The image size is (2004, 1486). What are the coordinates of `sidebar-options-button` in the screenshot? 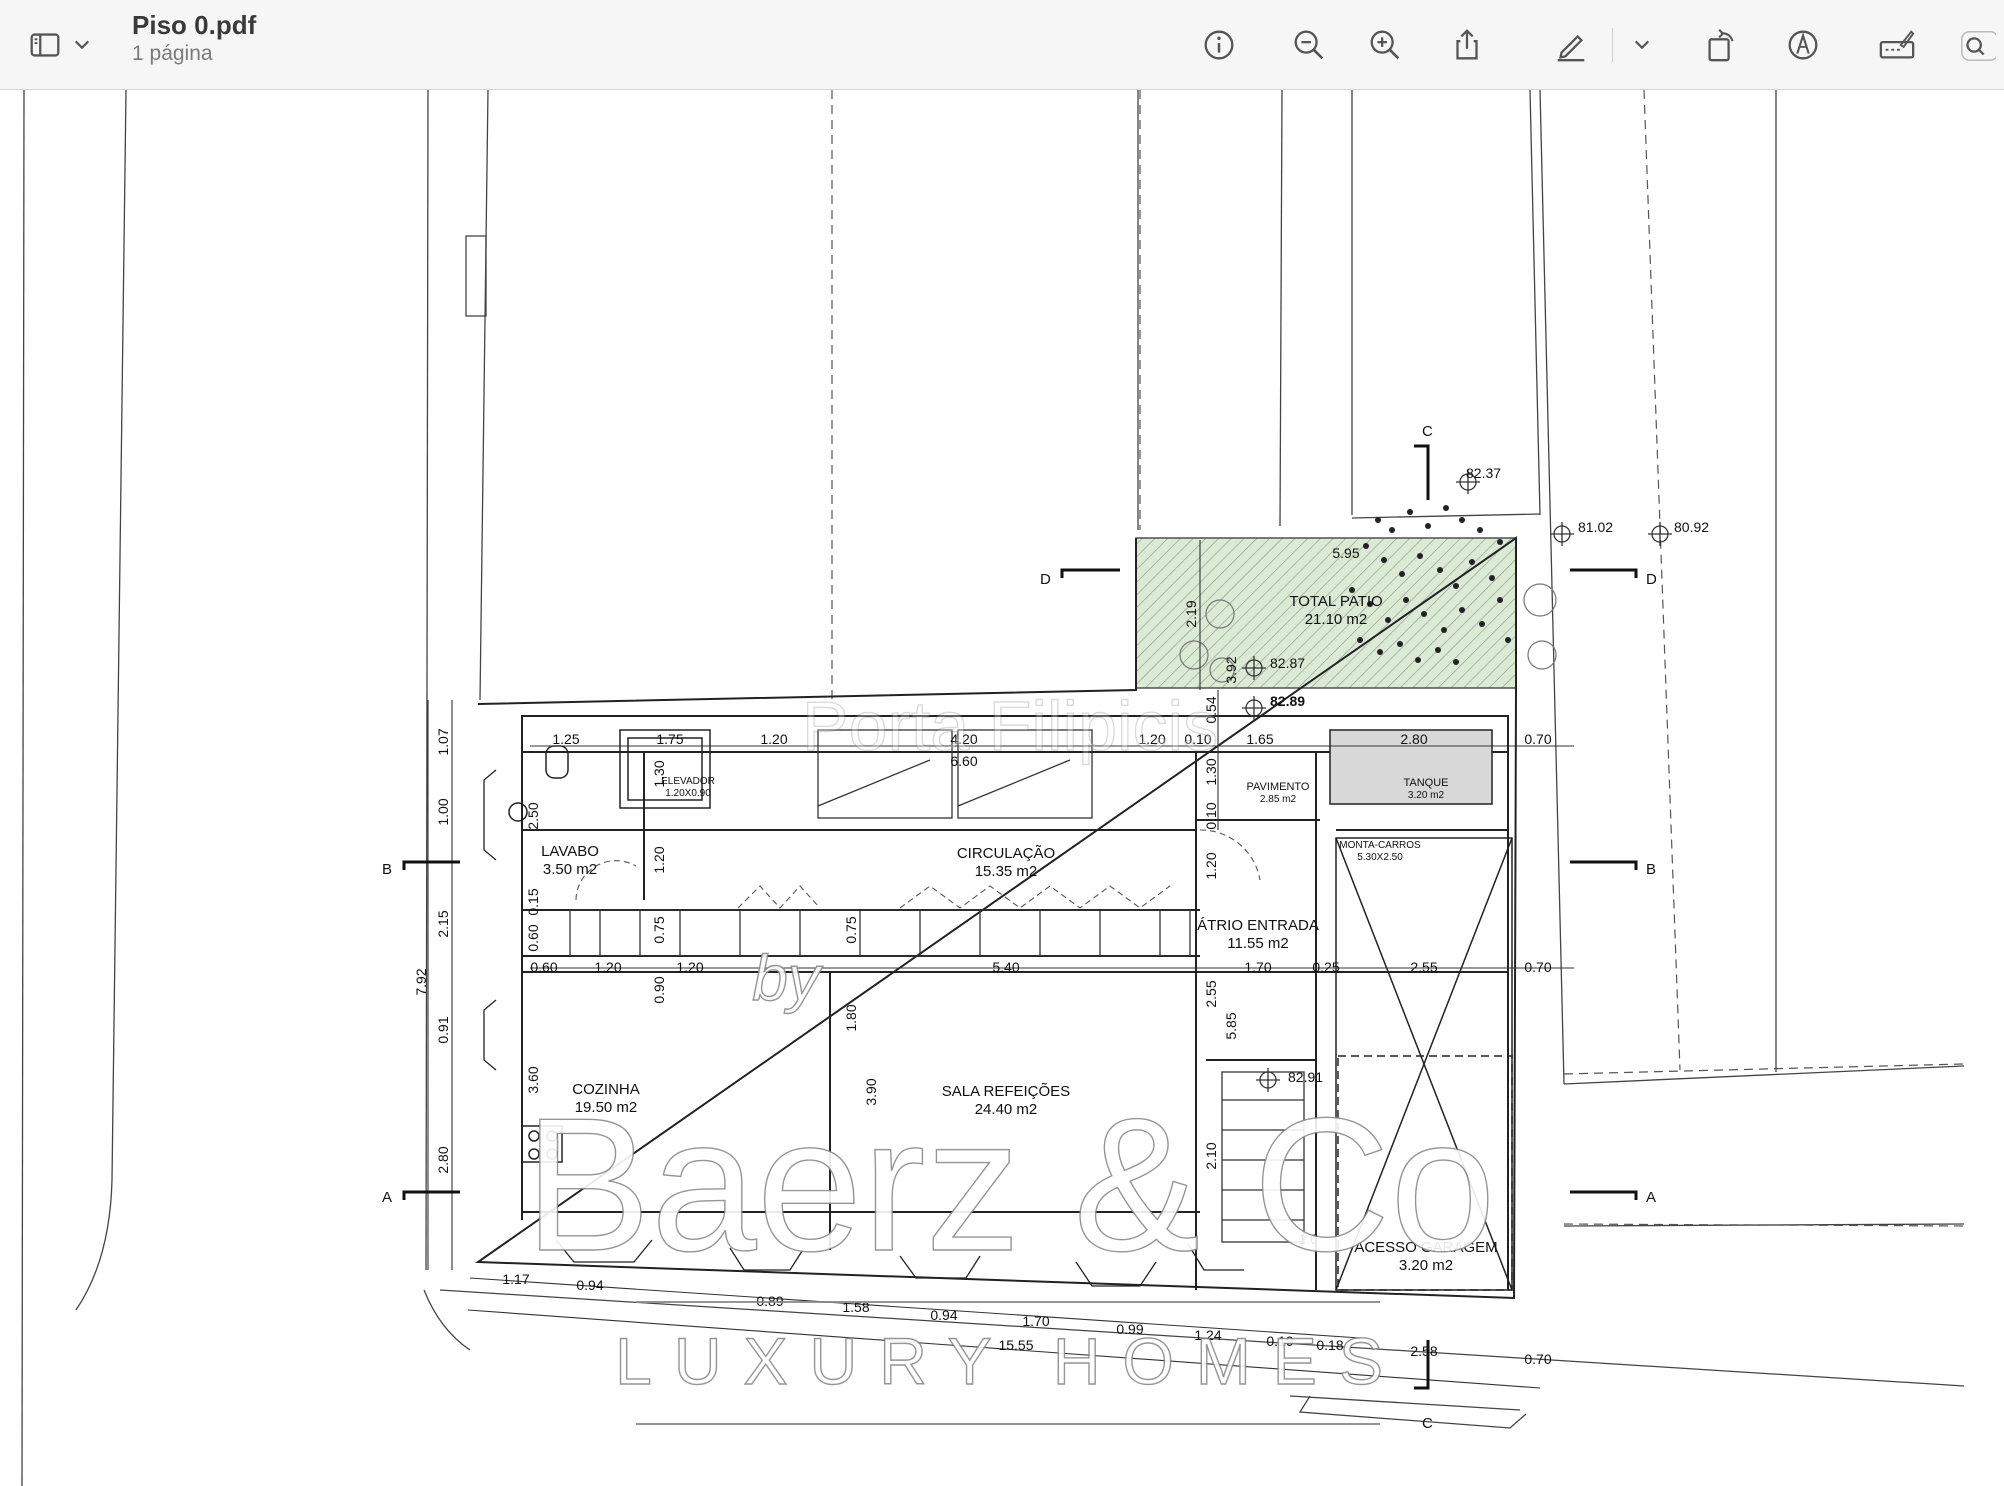 It's located at (82, 45).